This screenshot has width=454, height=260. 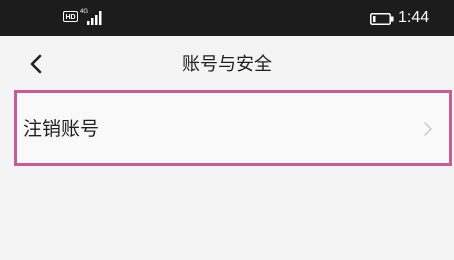 I want to click on status-bar: HD 4G 1:44, so click(x=227, y=18).